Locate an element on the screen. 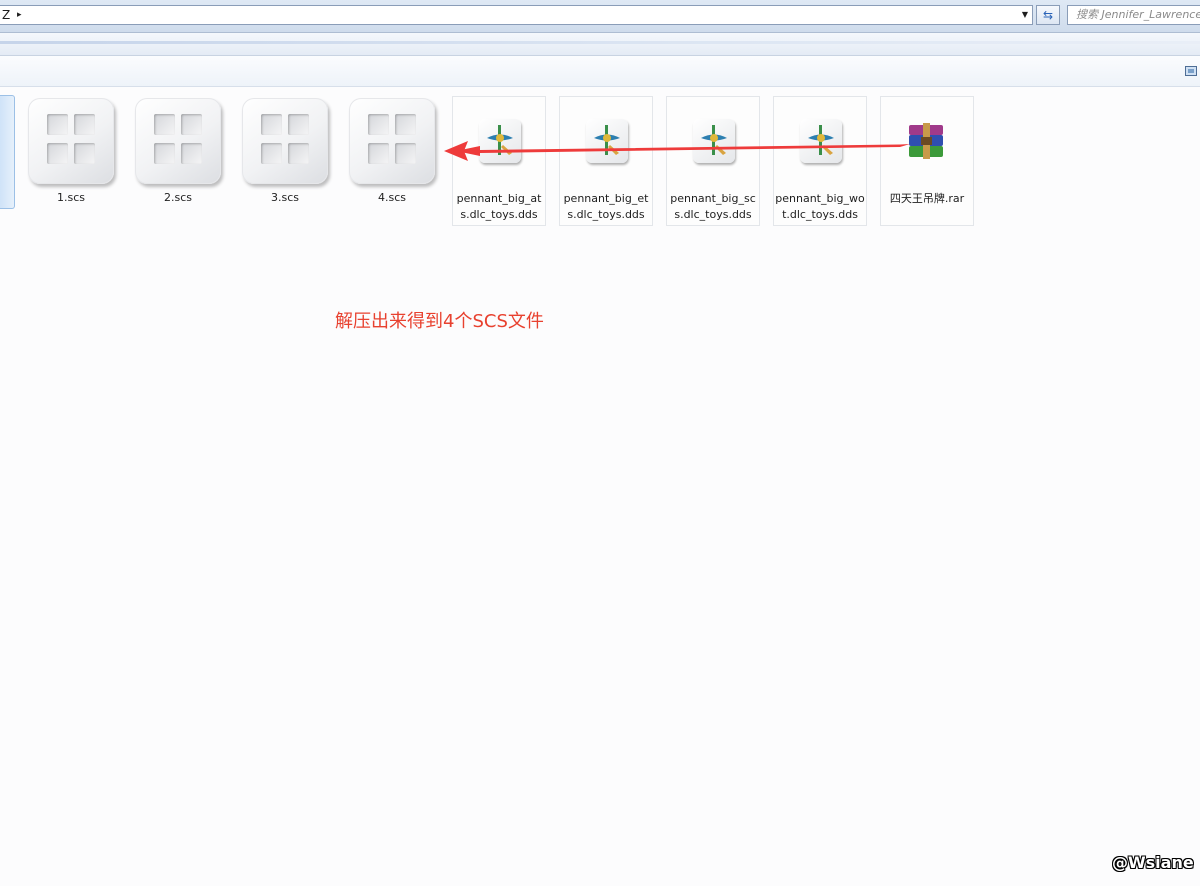 The image size is (1200, 886). preview-pane-icon is located at coordinates (1191, 71).